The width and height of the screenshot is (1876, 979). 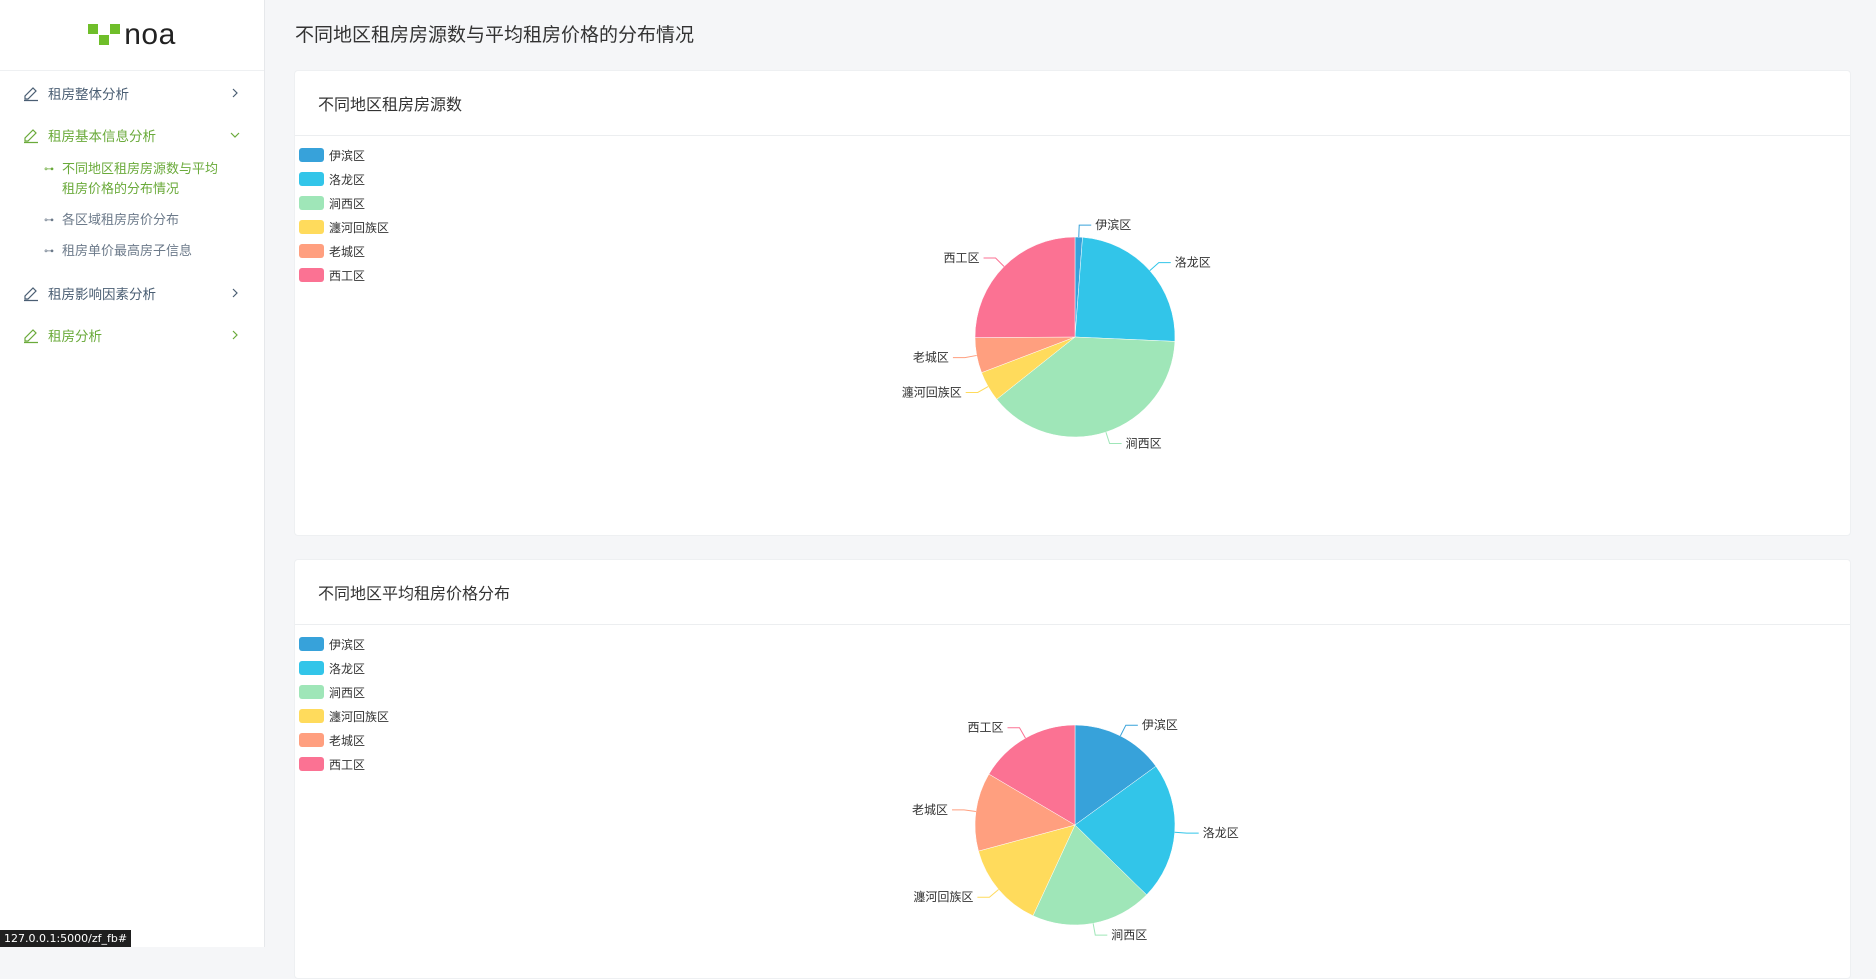 What do you see at coordinates (144, 180) in the screenshot?
I see `submenu-item-label: 不同地区租房房源数与平均租房价格的分布情况` at bounding box center [144, 180].